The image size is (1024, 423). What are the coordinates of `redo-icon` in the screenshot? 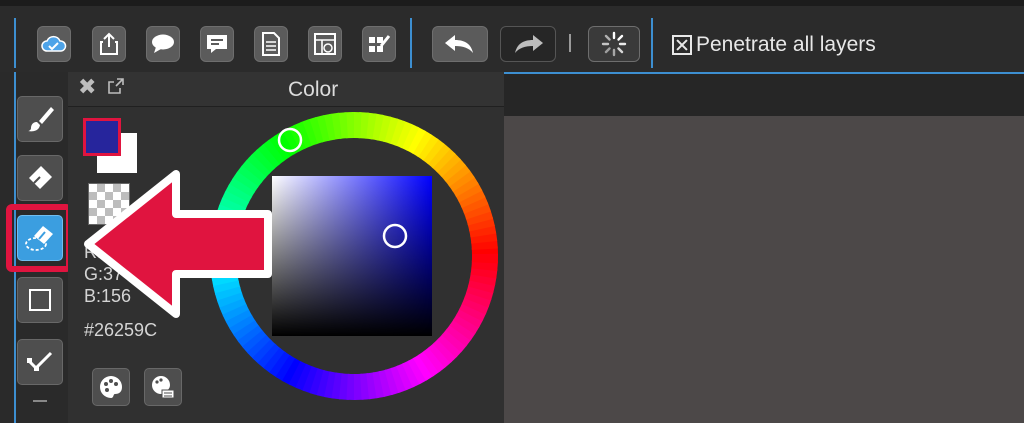 It's located at (529, 44).